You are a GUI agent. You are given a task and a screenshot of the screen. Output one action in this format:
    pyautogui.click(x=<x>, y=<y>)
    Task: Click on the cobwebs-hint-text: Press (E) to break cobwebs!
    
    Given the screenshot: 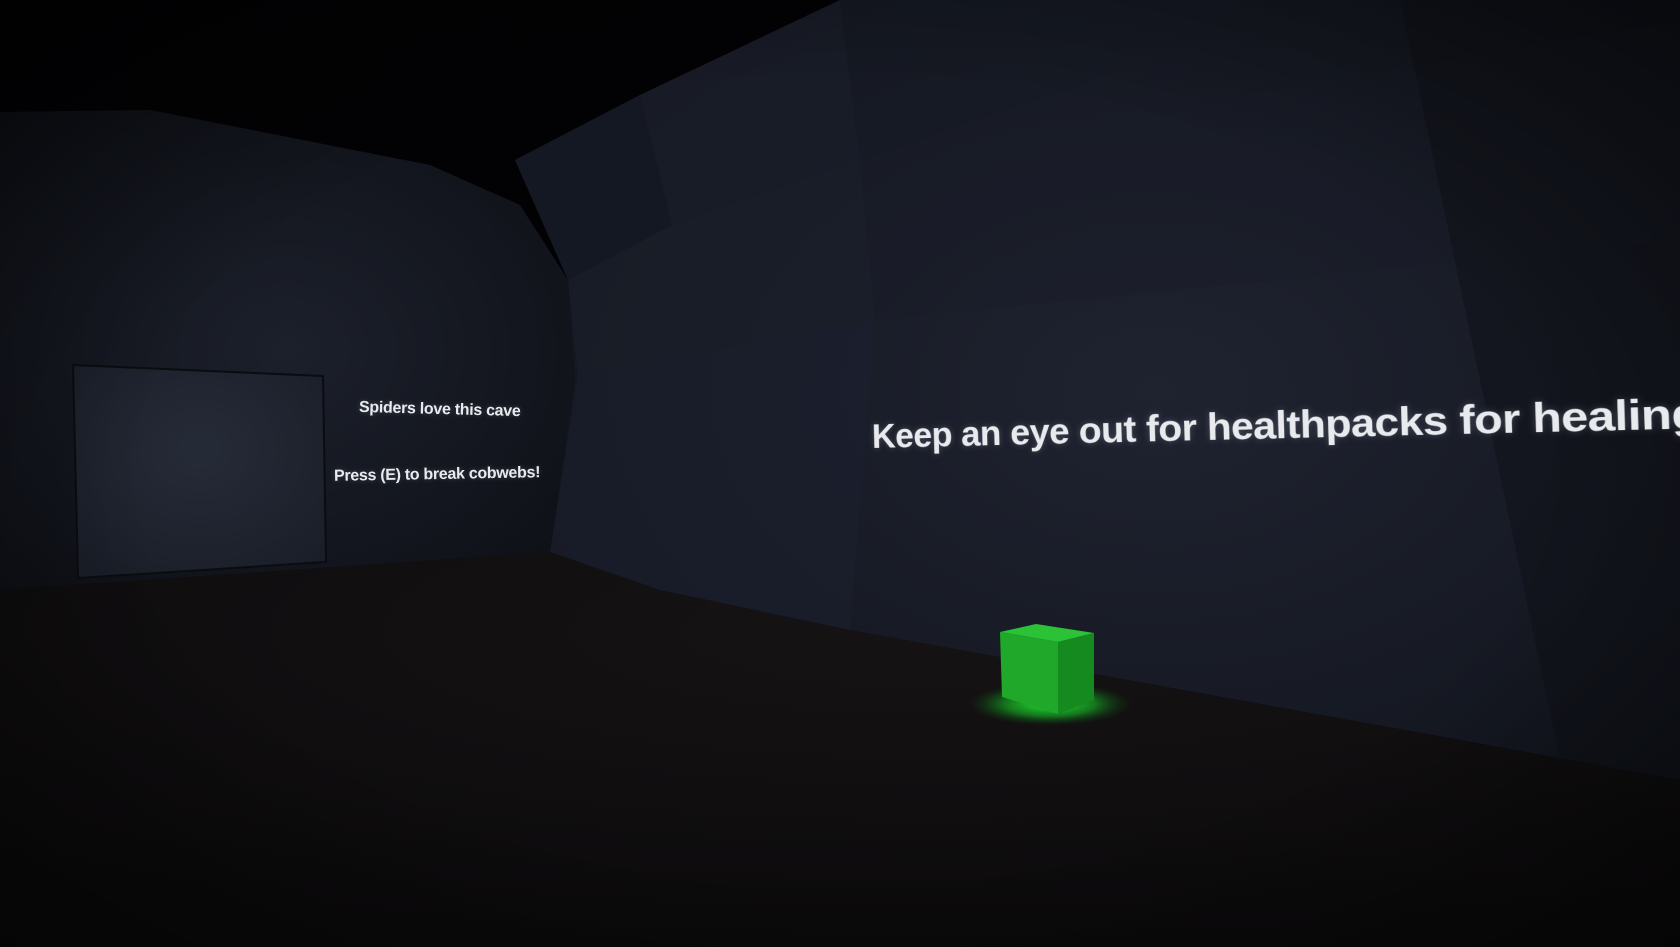 What is the action you would take?
    pyautogui.click(x=437, y=475)
    